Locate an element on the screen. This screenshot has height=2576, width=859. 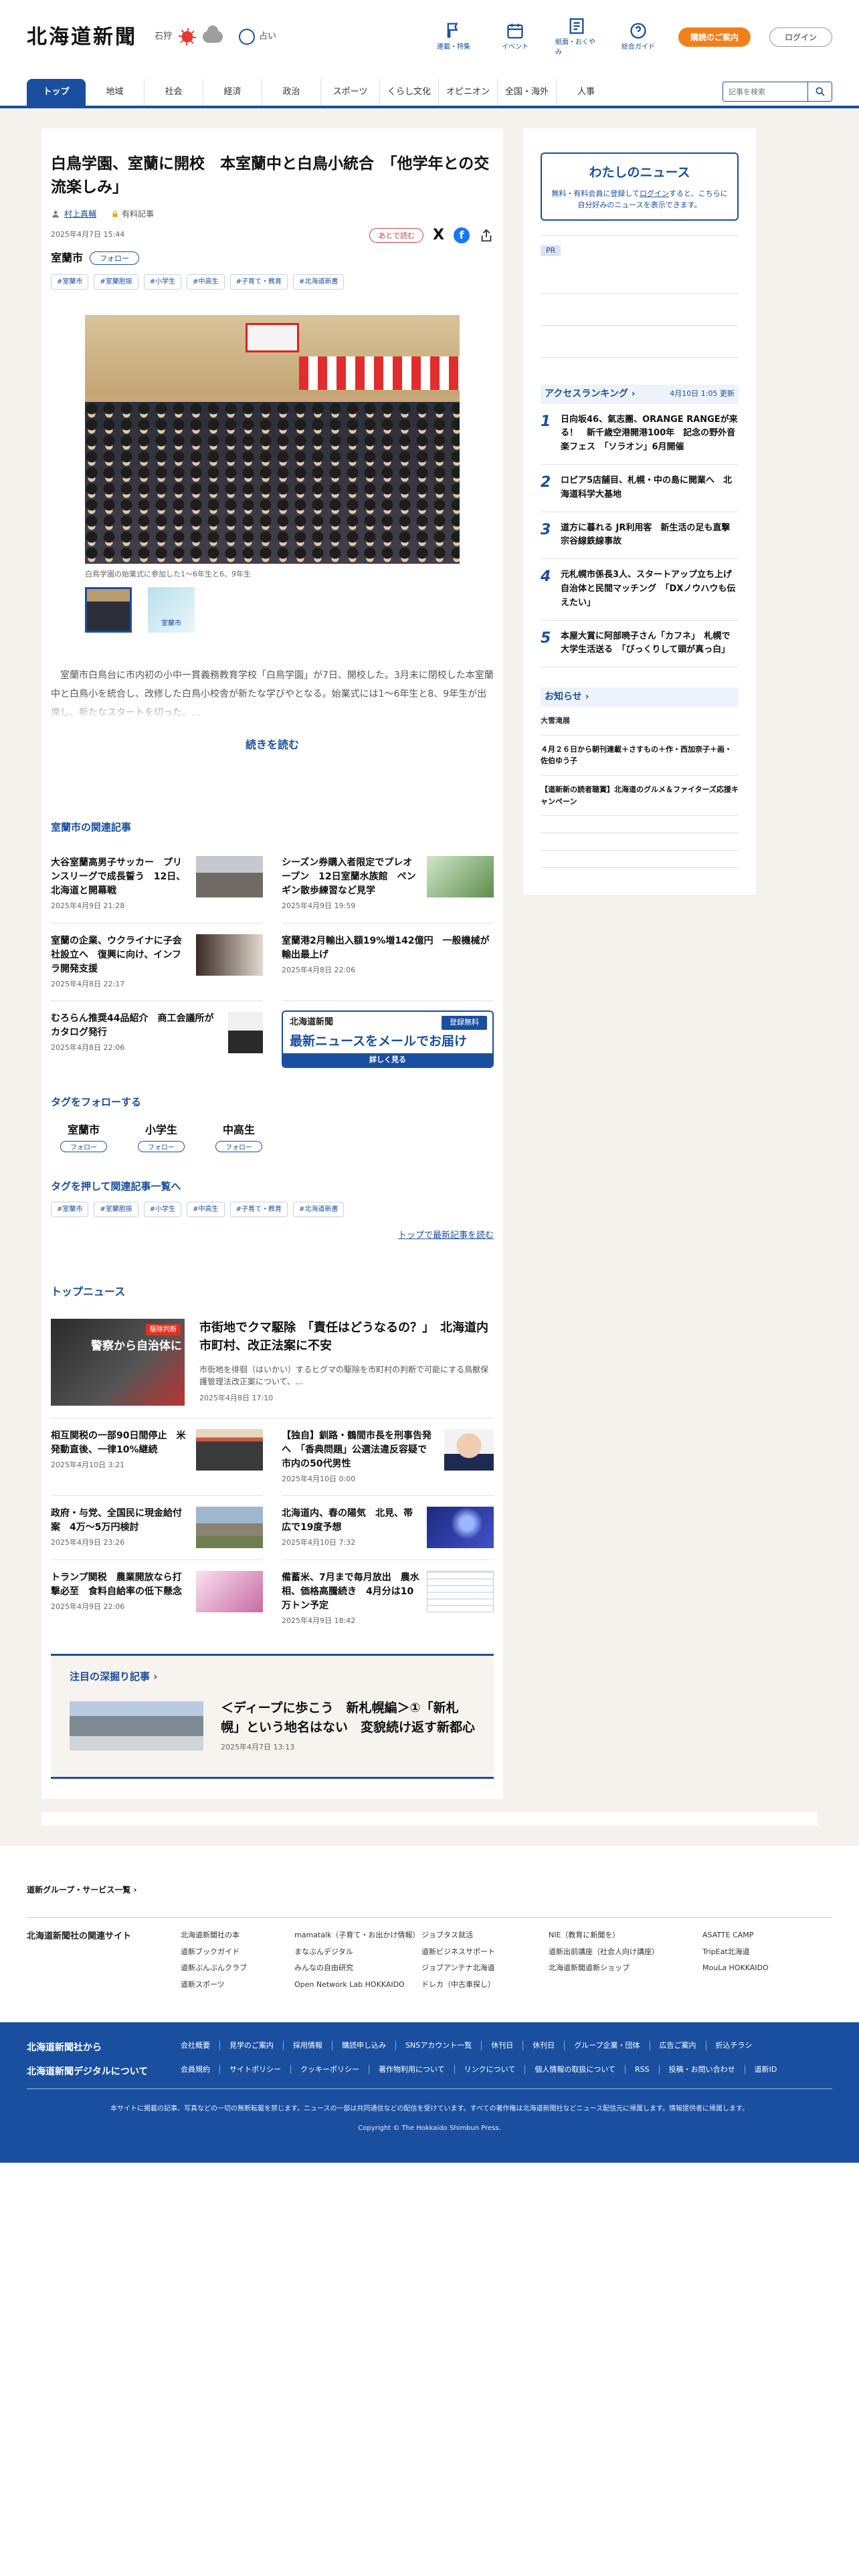
event-link: イベント is located at coordinates (515, 37).